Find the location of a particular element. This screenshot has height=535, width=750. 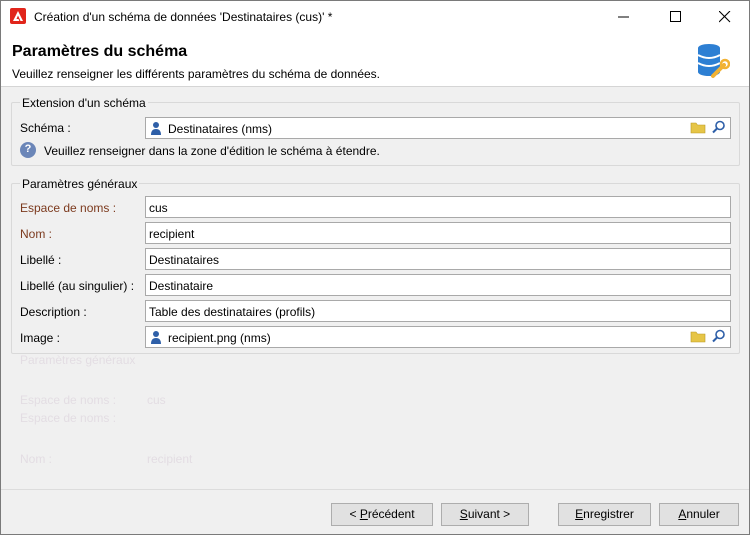

description-input: Table des destinataires (profils) is located at coordinates (438, 311).